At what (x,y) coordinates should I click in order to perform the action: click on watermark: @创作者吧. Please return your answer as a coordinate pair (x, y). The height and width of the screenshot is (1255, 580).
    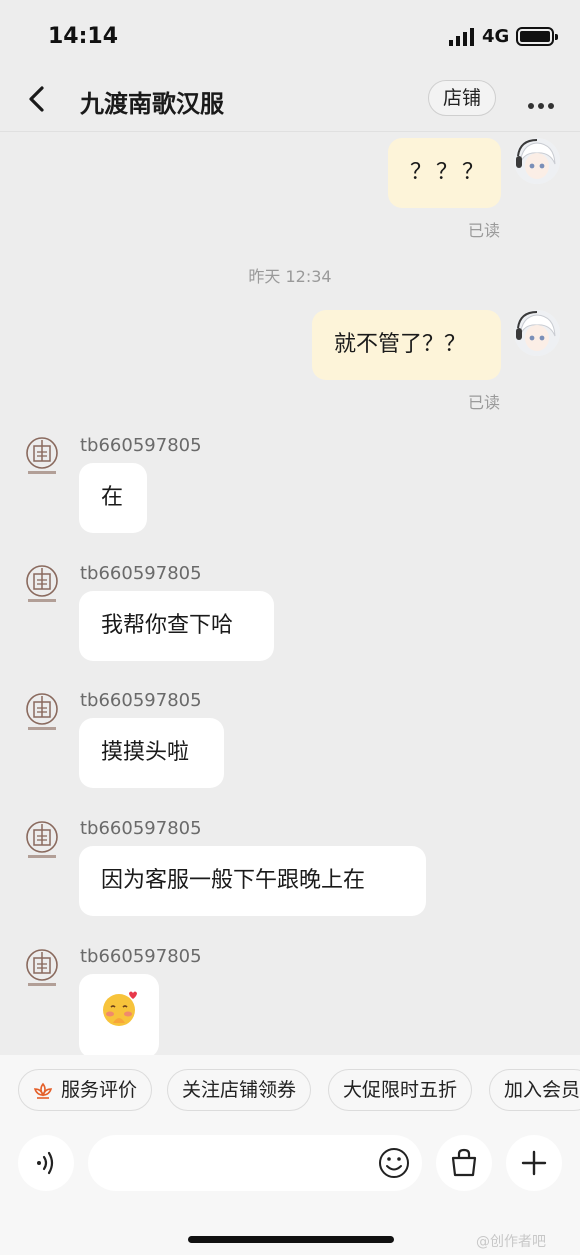
    Looking at the image, I should click on (511, 1242).